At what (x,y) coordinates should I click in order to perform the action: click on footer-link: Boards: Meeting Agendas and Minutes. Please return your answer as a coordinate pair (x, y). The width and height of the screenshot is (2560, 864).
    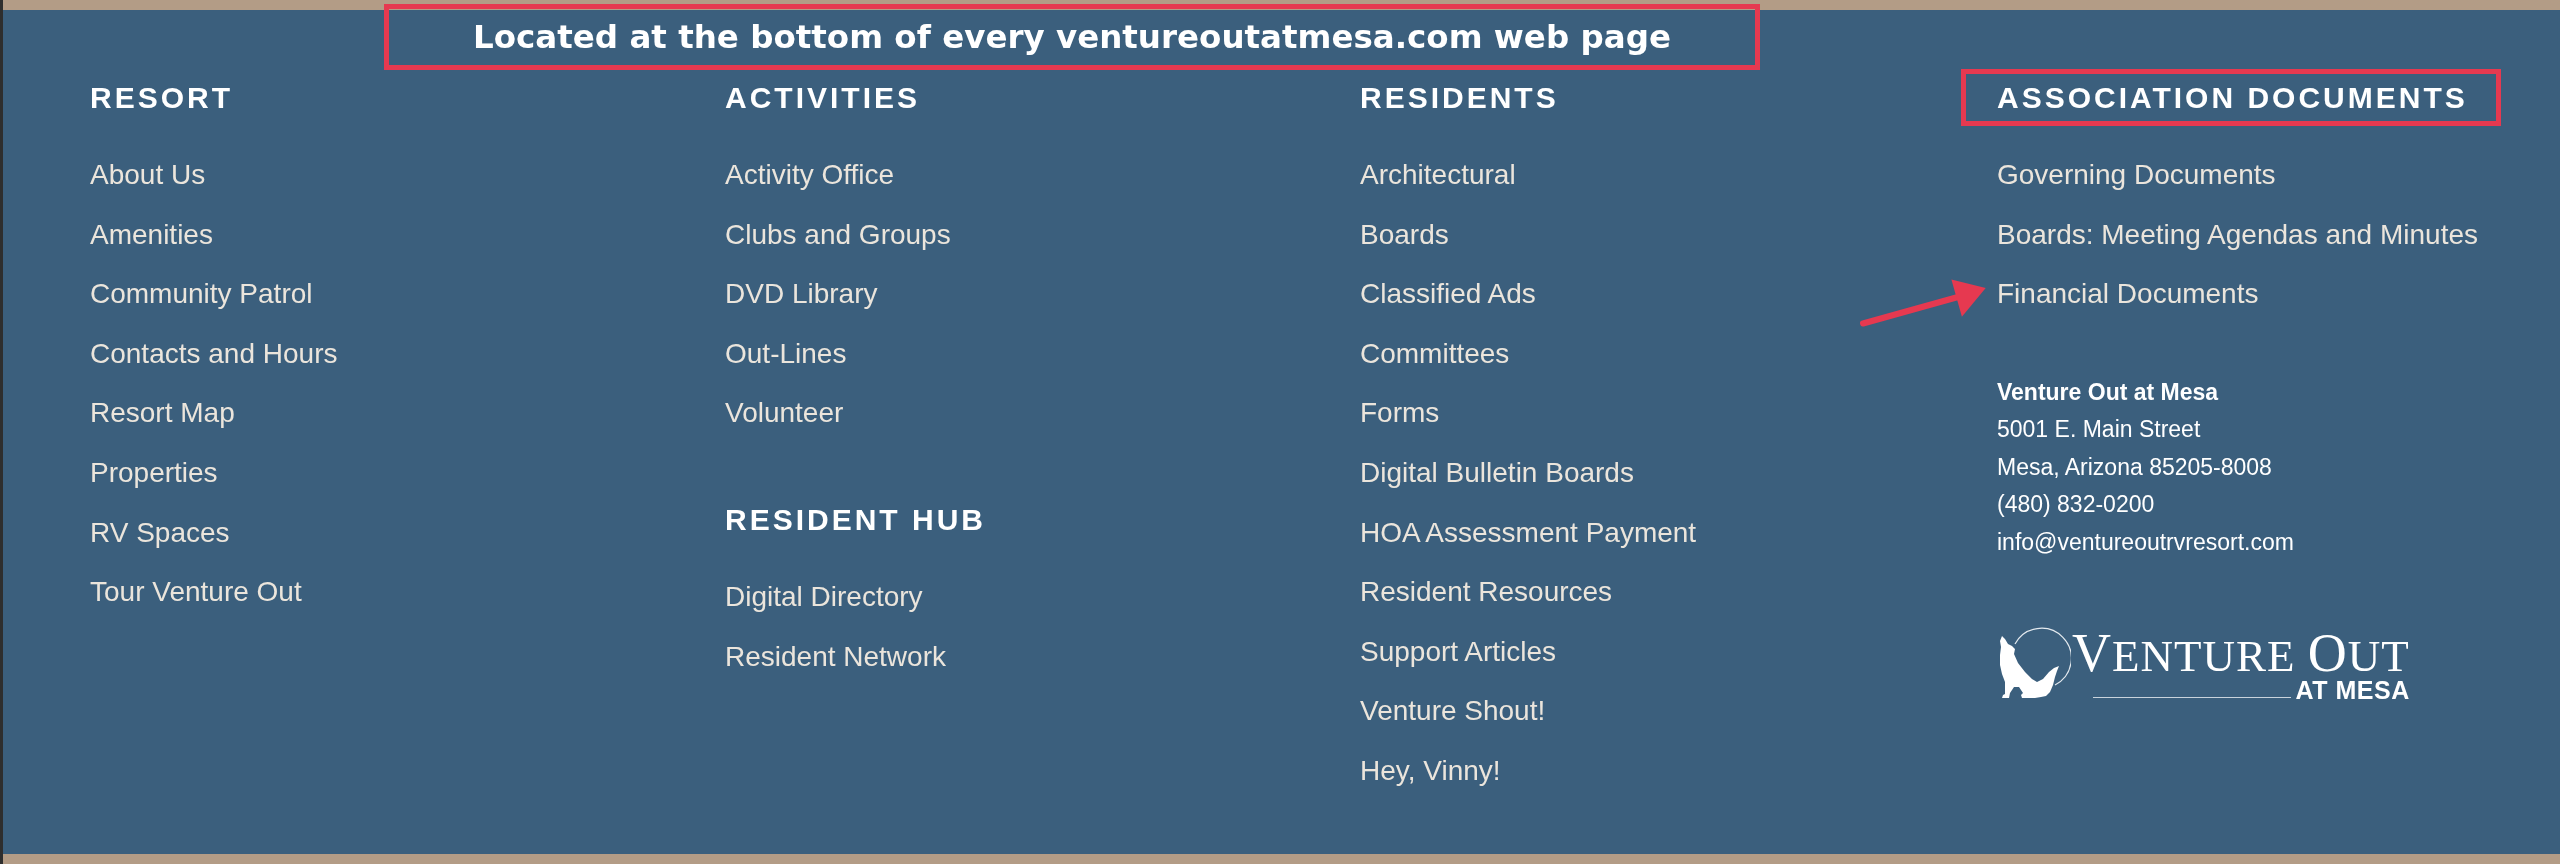
    Looking at the image, I should click on (2237, 234).